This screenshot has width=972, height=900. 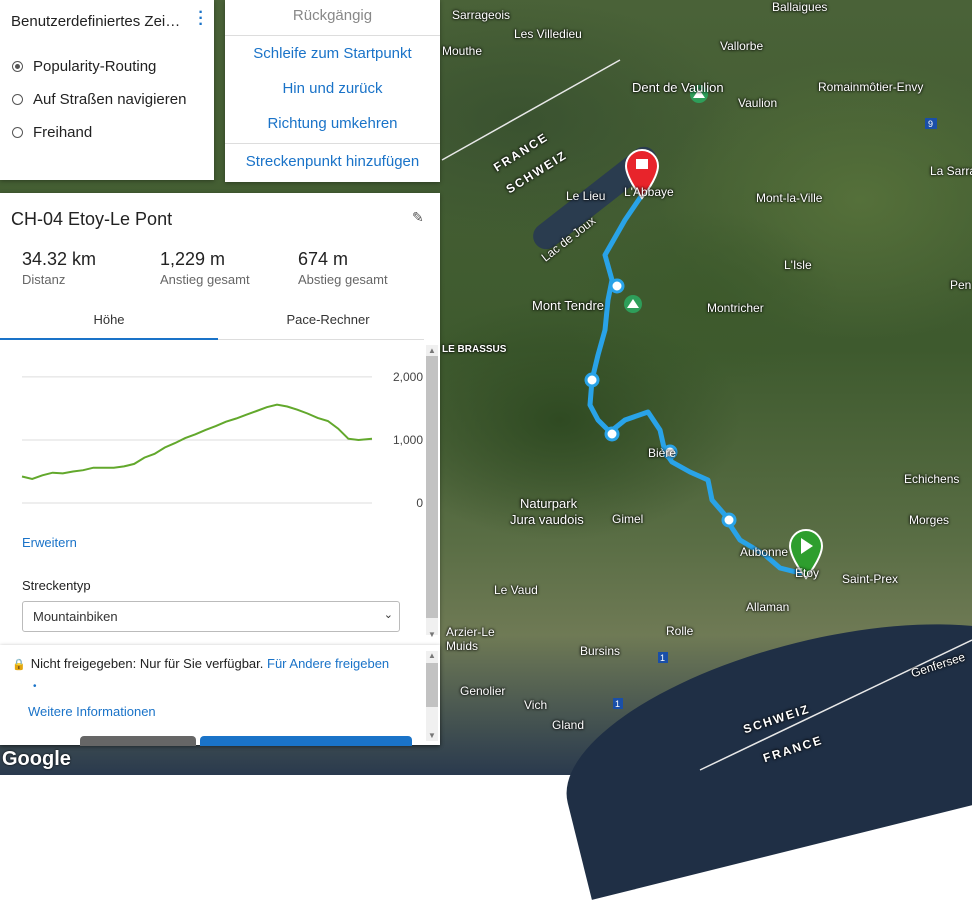 What do you see at coordinates (419, 503) in the screenshot?
I see `y-tick-label: 0` at bounding box center [419, 503].